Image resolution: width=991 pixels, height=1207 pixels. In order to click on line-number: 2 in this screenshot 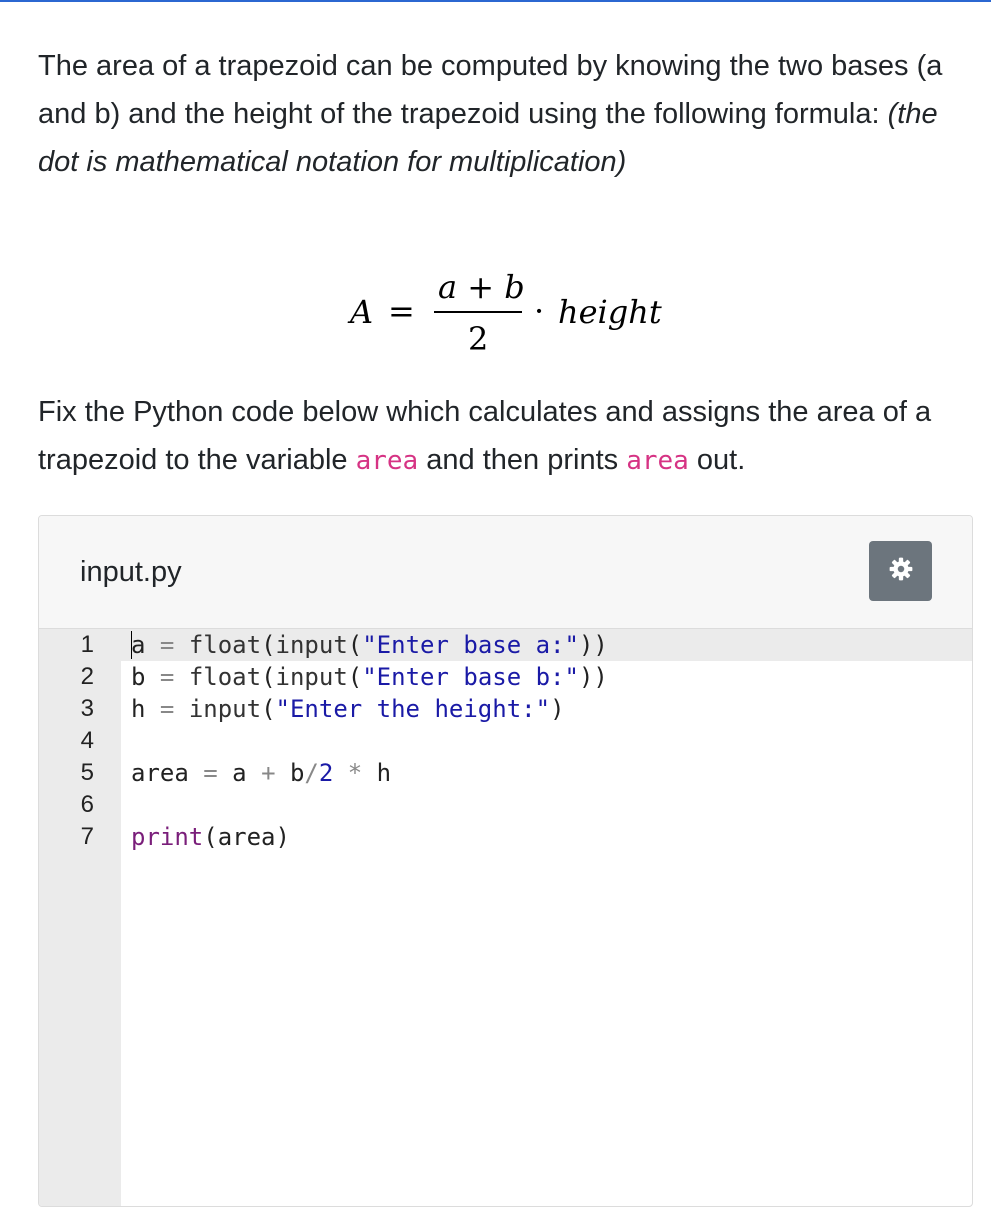, I will do `click(87, 676)`.